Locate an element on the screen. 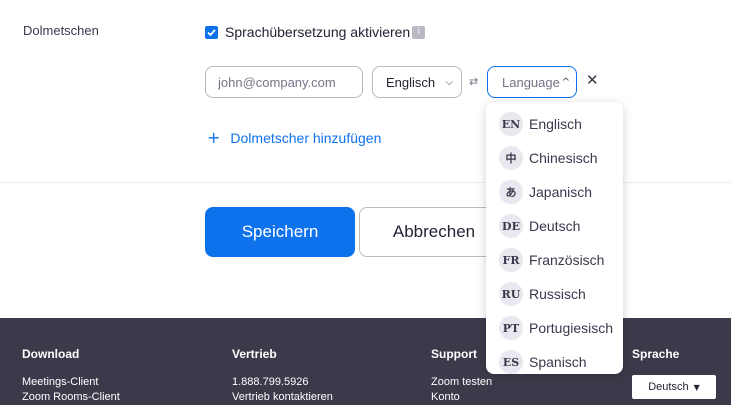  target-language-select: Language ^ is located at coordinates (532, 82).